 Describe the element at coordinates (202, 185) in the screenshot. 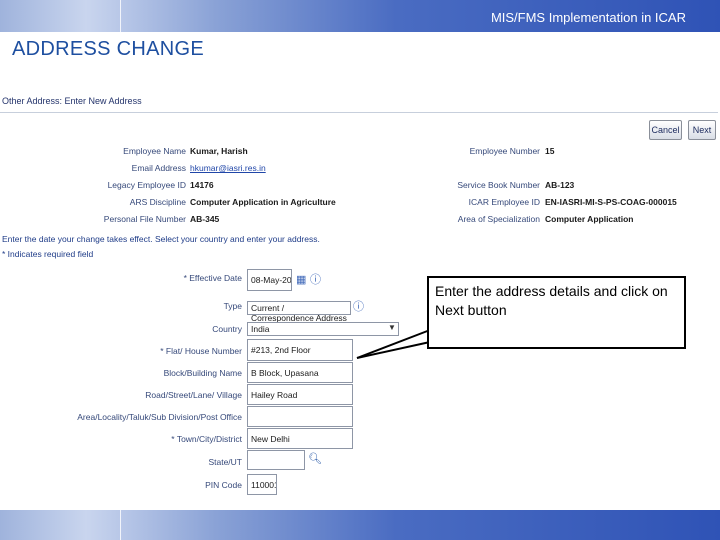

I see `legacy-id-value: 14176` at that location.